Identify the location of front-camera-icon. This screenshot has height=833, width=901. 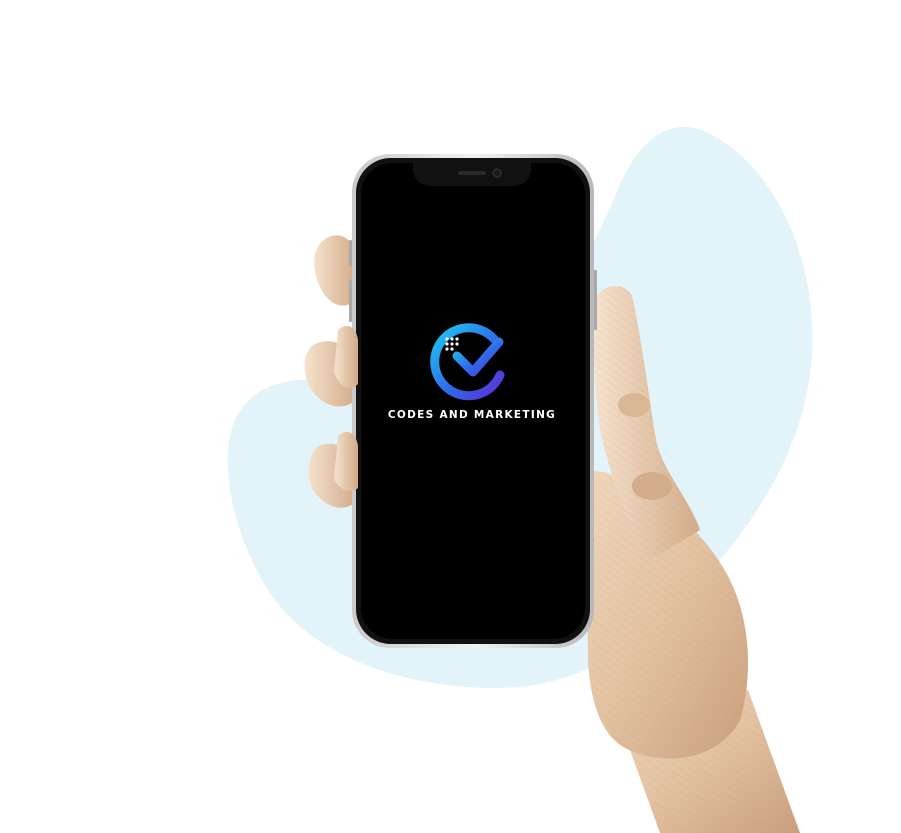
(497, 173).